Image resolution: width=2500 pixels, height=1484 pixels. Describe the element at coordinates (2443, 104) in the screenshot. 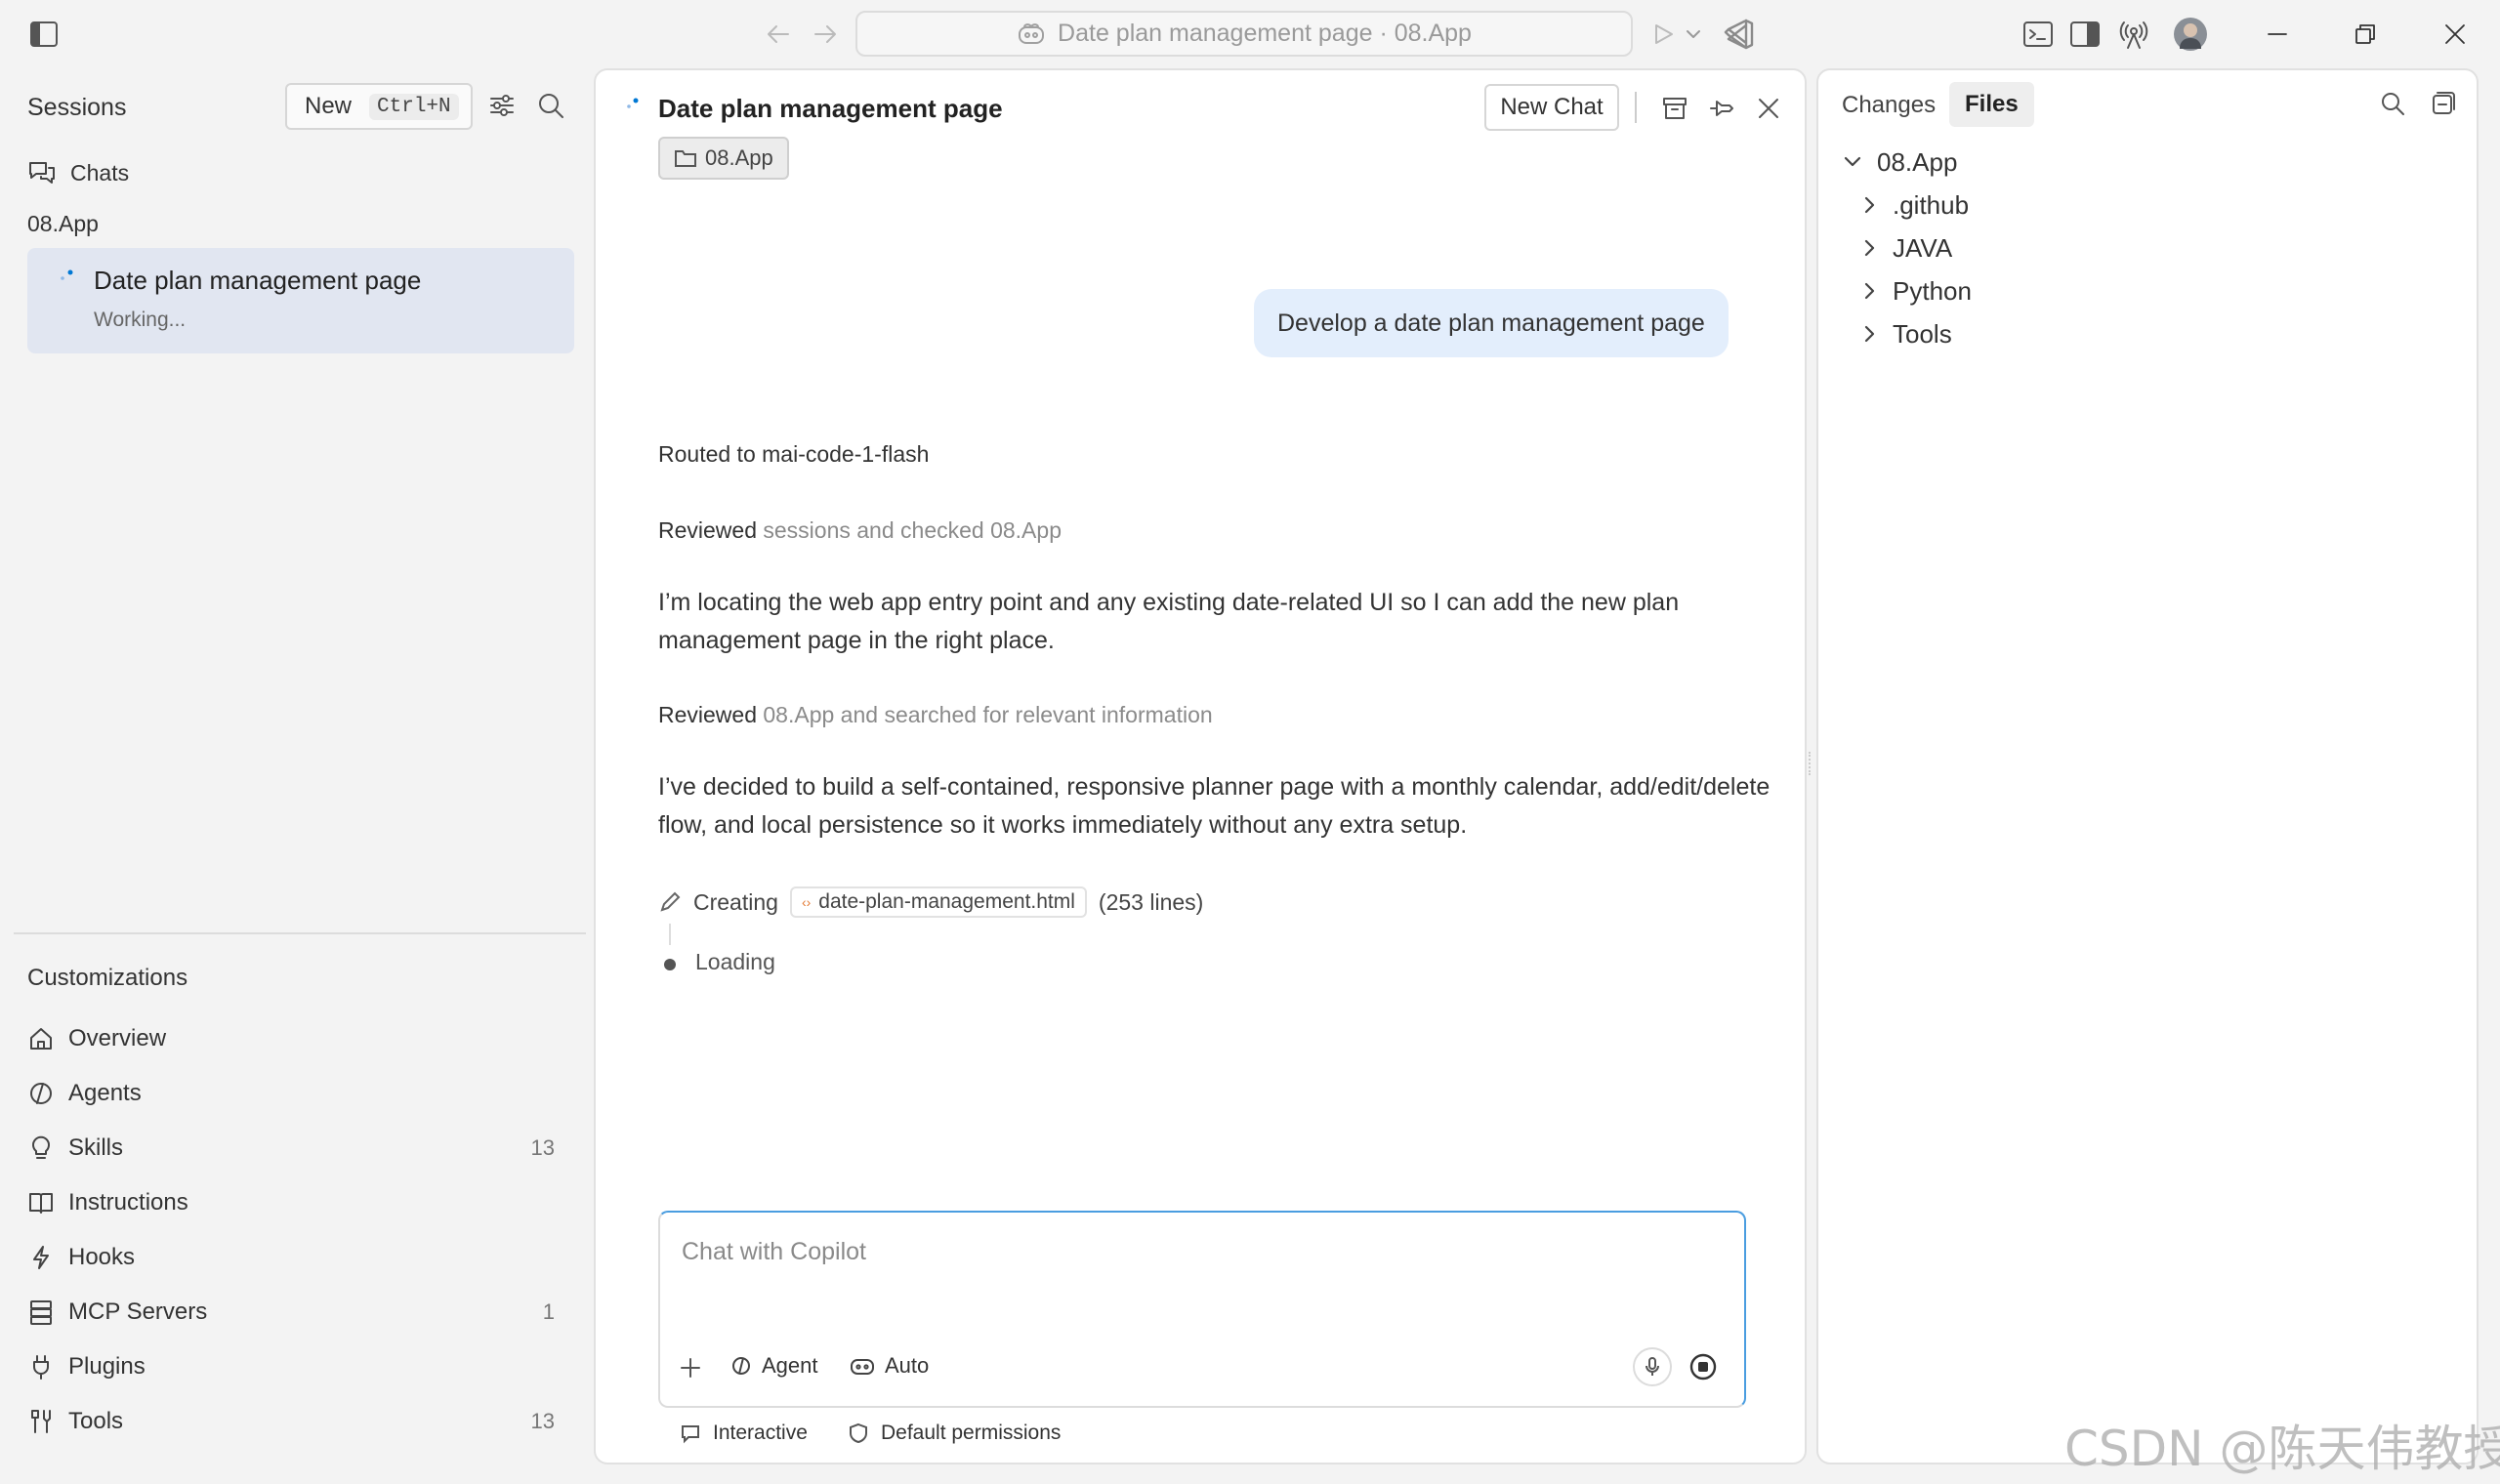

I see `collapse-all-icon` at that location.